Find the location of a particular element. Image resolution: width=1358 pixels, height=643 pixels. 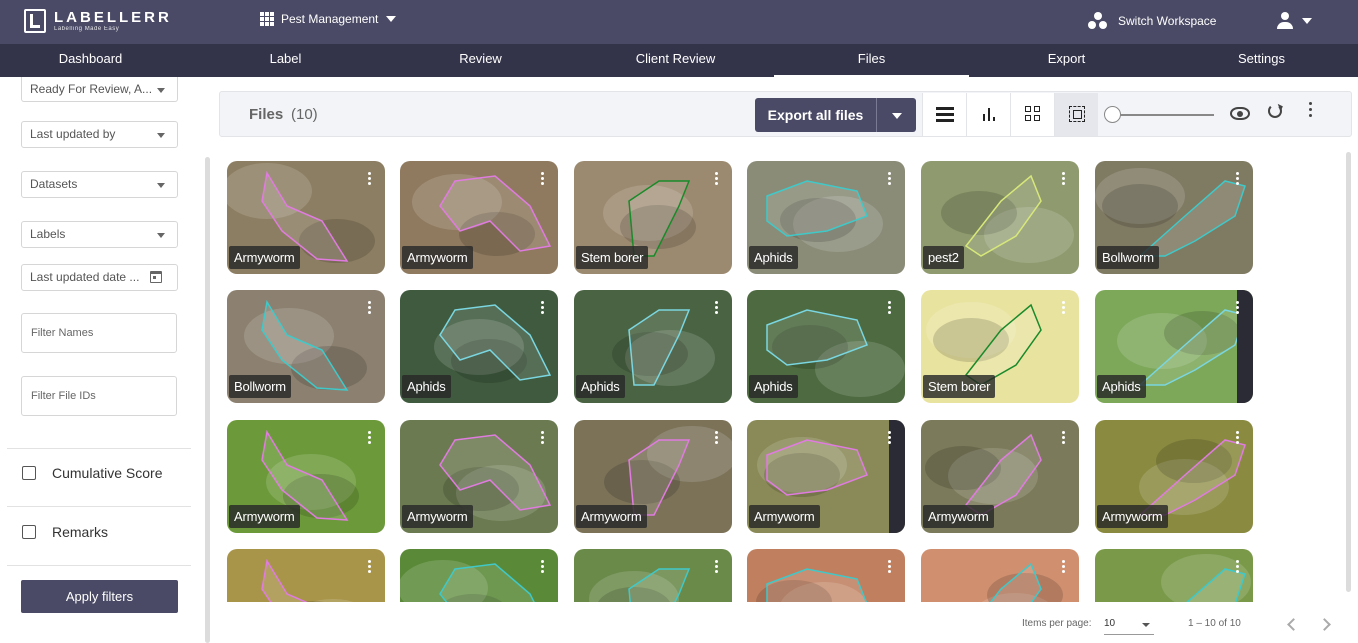

filter-file-ids-input: Filter File IDs is located at coordinates (99, 396).